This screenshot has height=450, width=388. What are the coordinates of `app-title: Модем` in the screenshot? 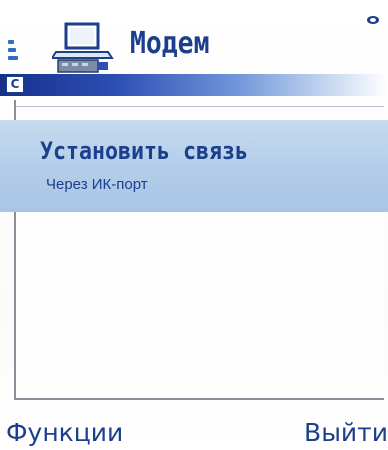 It's located at (170, 43).